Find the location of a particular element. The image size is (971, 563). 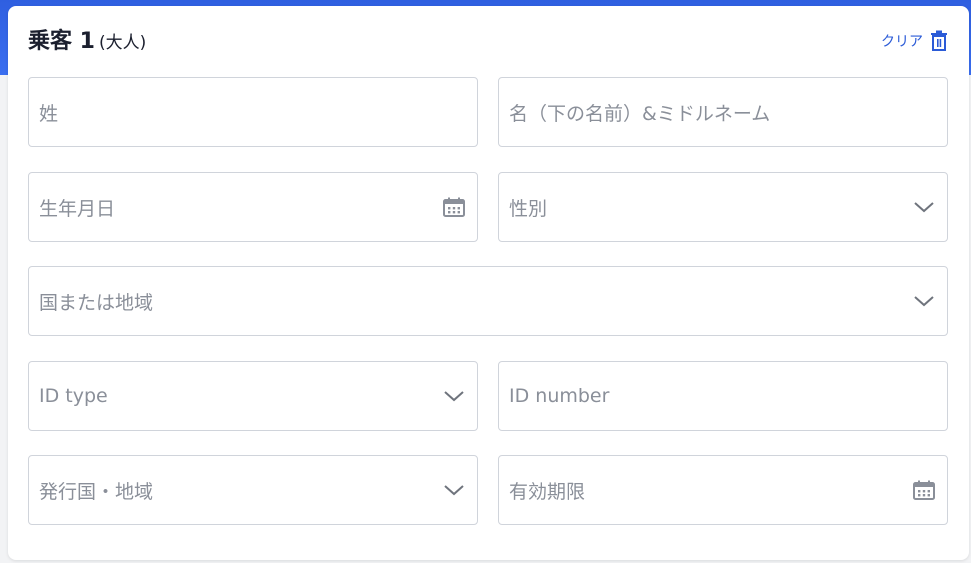

gender-select: 性別 is located at coordinates (723, 207).